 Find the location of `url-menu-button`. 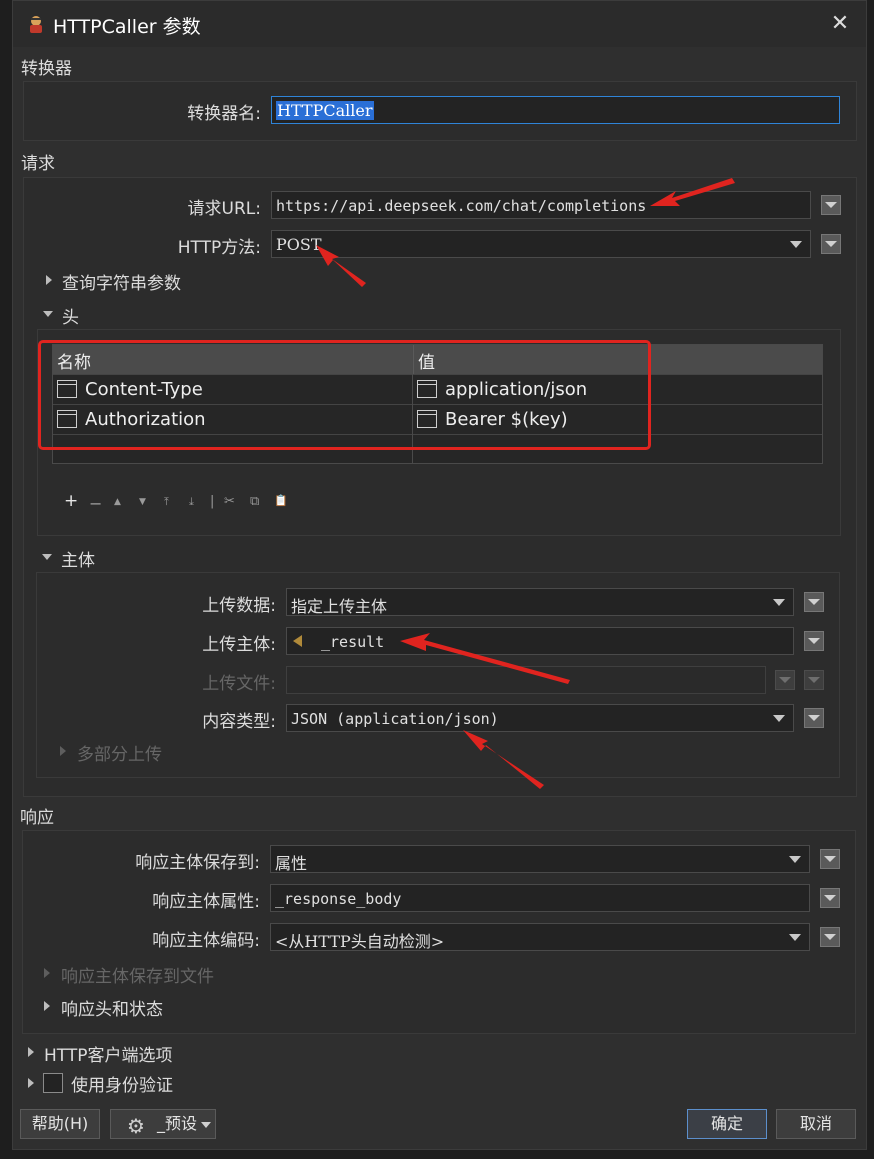

url-menu-button is located at coordinates (831, 205).